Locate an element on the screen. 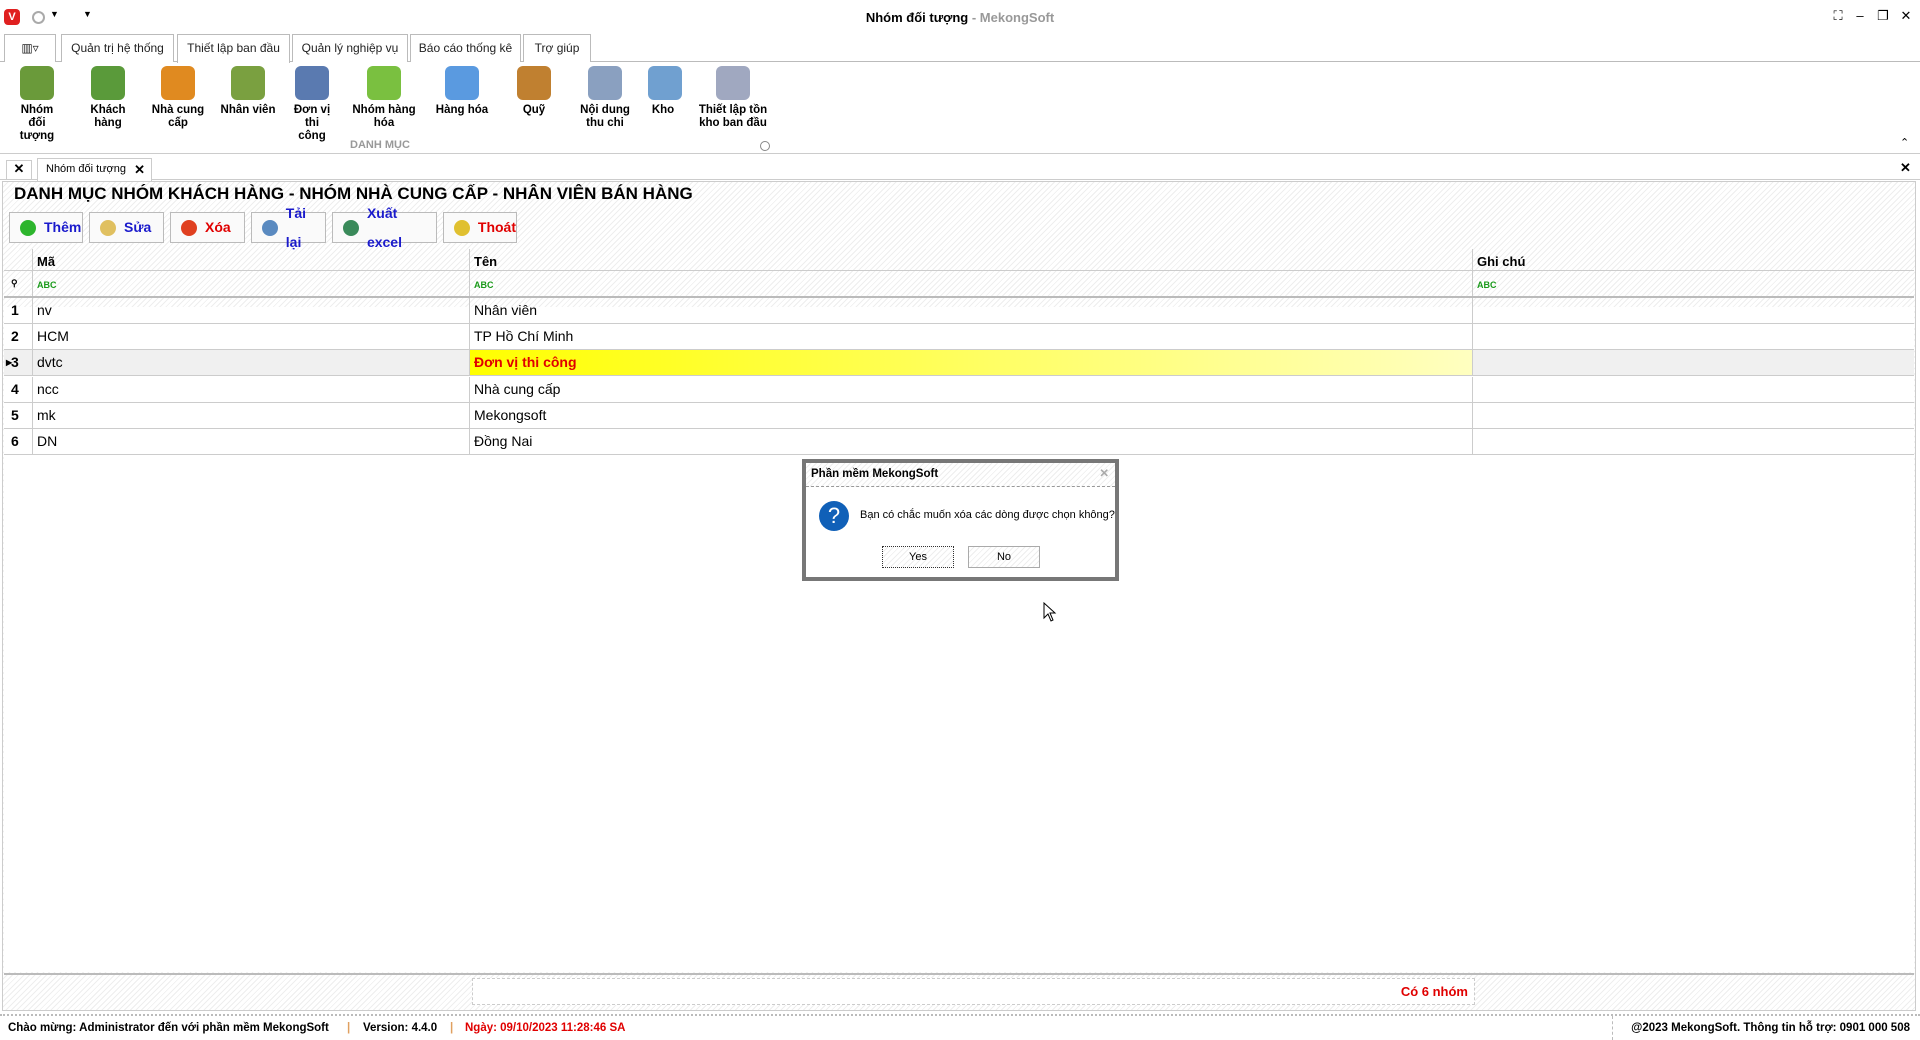  refresh-icon is located at coordinates (270, 227).